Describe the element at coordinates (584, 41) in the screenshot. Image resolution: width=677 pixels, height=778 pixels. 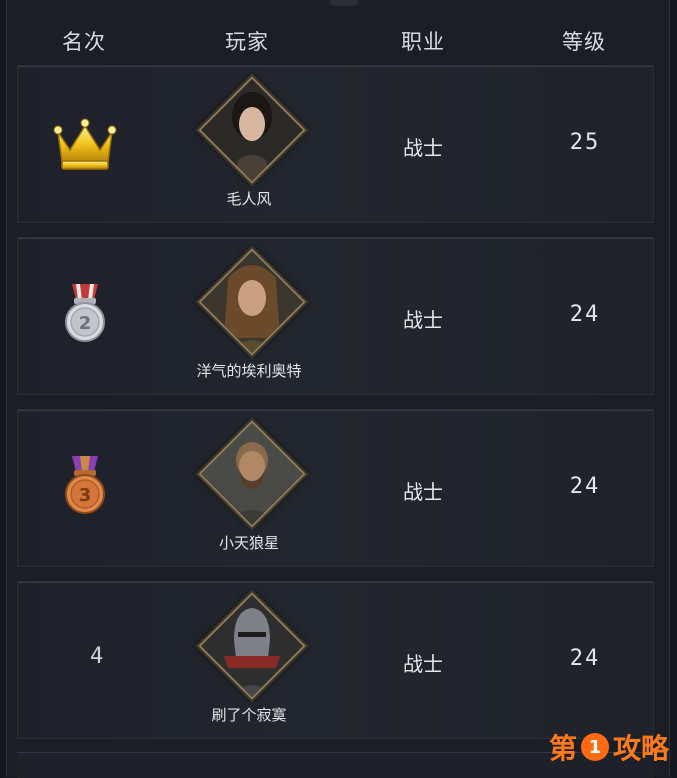
I see `header-level: 等级` at that location.